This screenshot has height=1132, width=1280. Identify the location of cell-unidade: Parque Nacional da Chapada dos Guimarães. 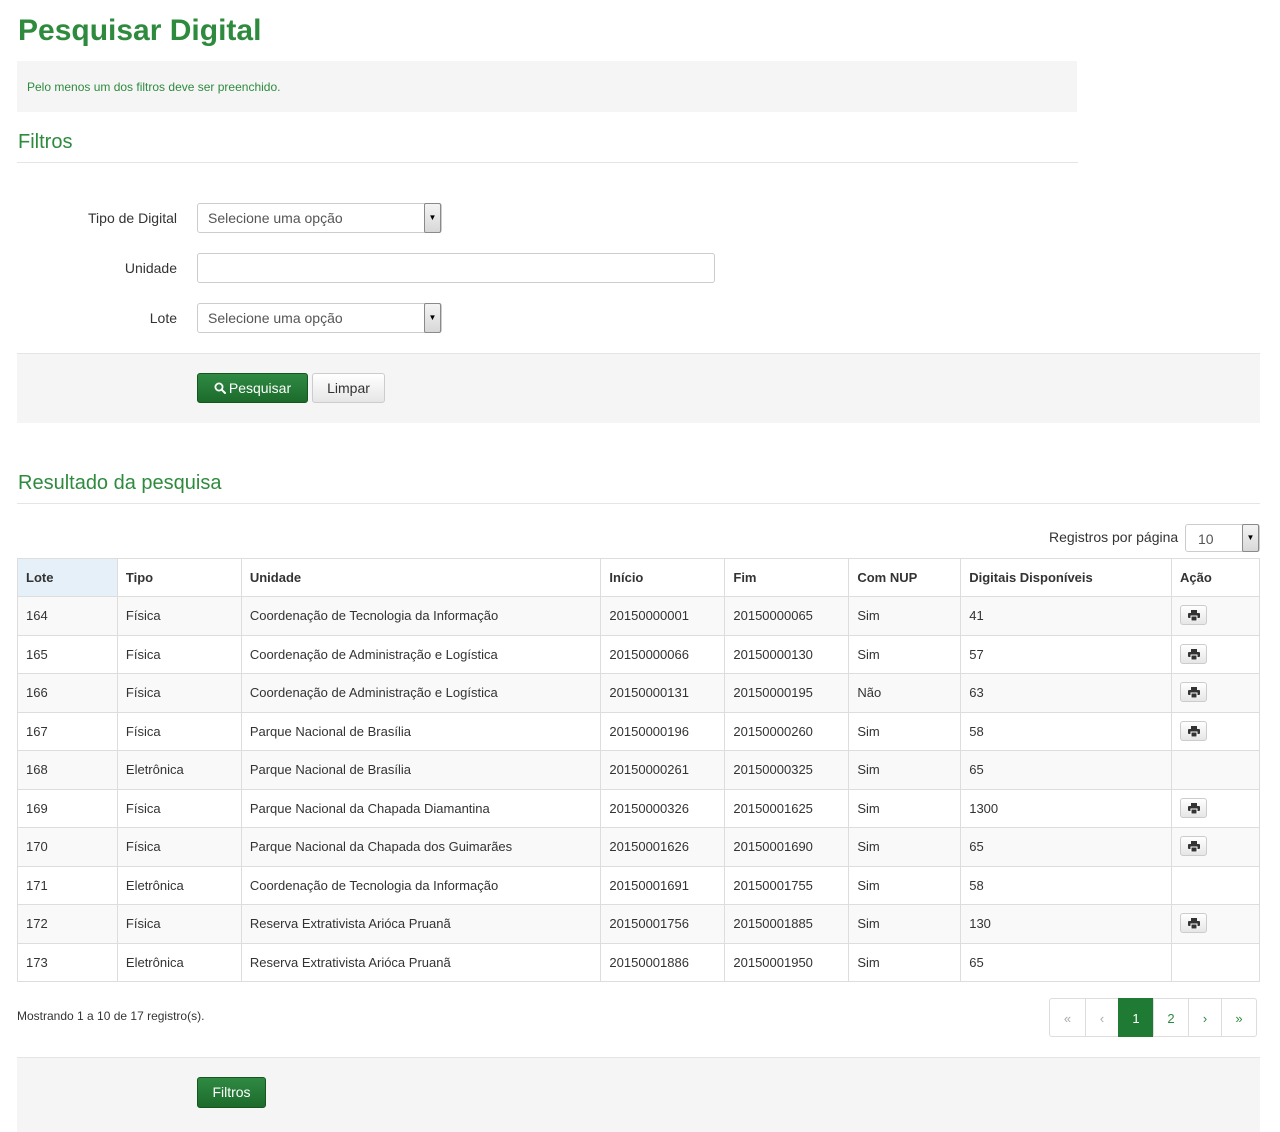
(421, 847).